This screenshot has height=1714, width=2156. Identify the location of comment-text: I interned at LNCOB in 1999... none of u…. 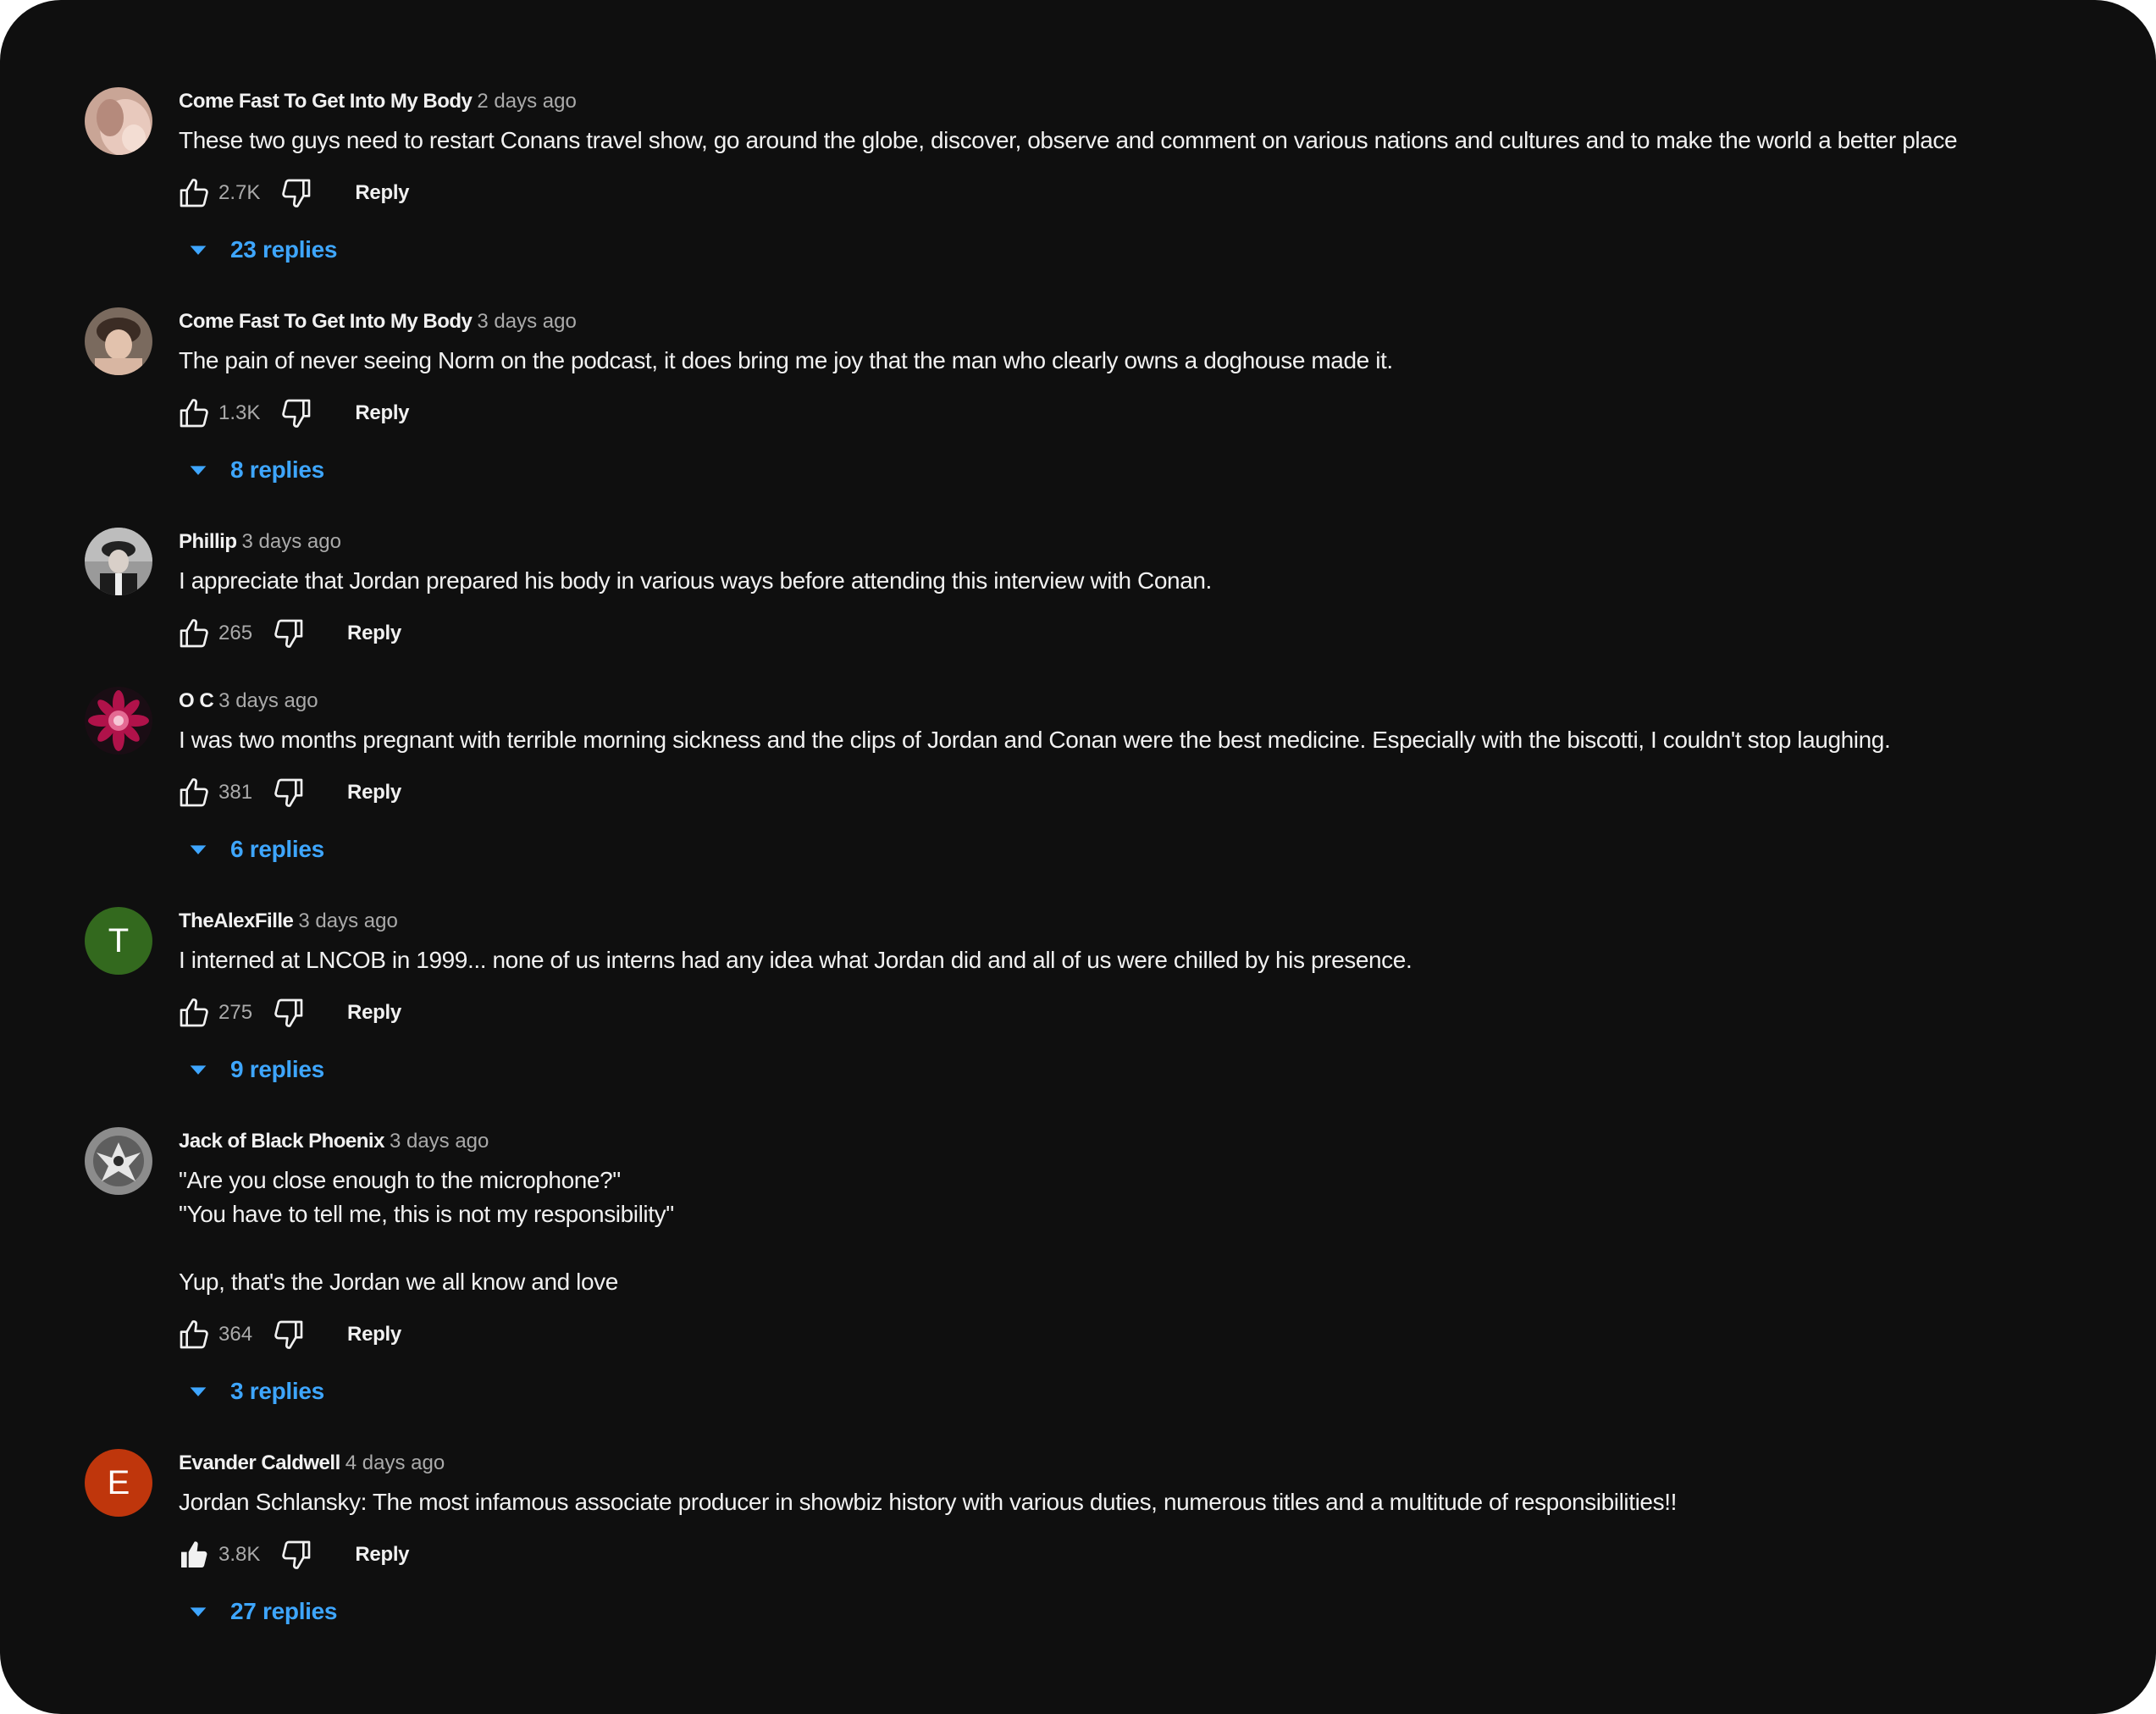
(795, 960).